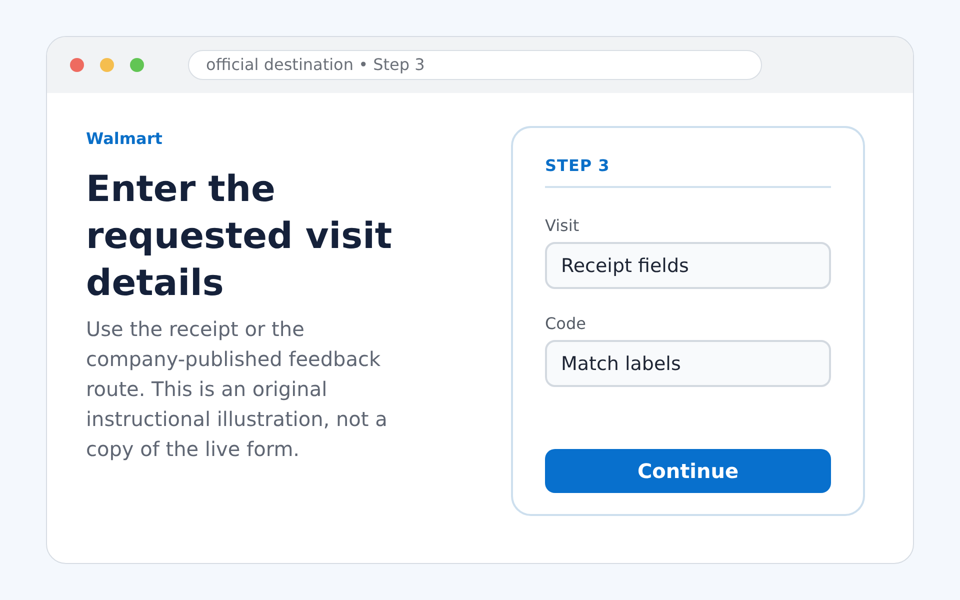 This screenshot has width=960, height=600. Describe the element at coordinates (688, 265) in the screenshot. I see `input-field: Receipt fields` at that location.